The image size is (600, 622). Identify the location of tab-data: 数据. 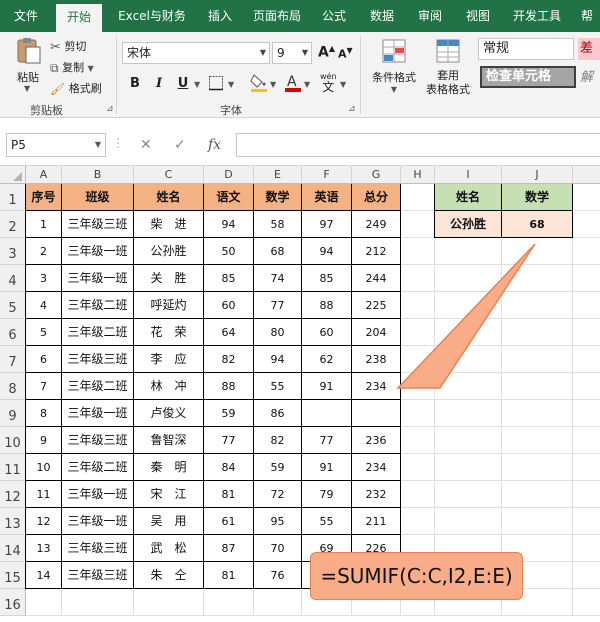
(382, 16).